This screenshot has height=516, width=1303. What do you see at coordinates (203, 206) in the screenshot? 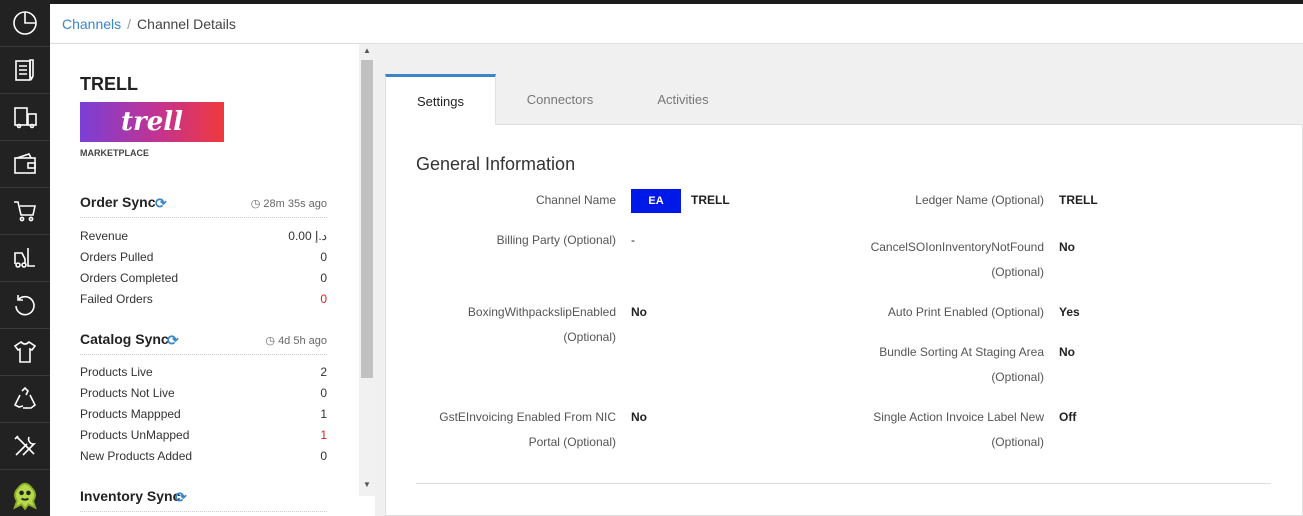
I see `order-sync-header: Order Sync ⟳ ◷ 28m 35s ago` at bounding box center [203, 206].